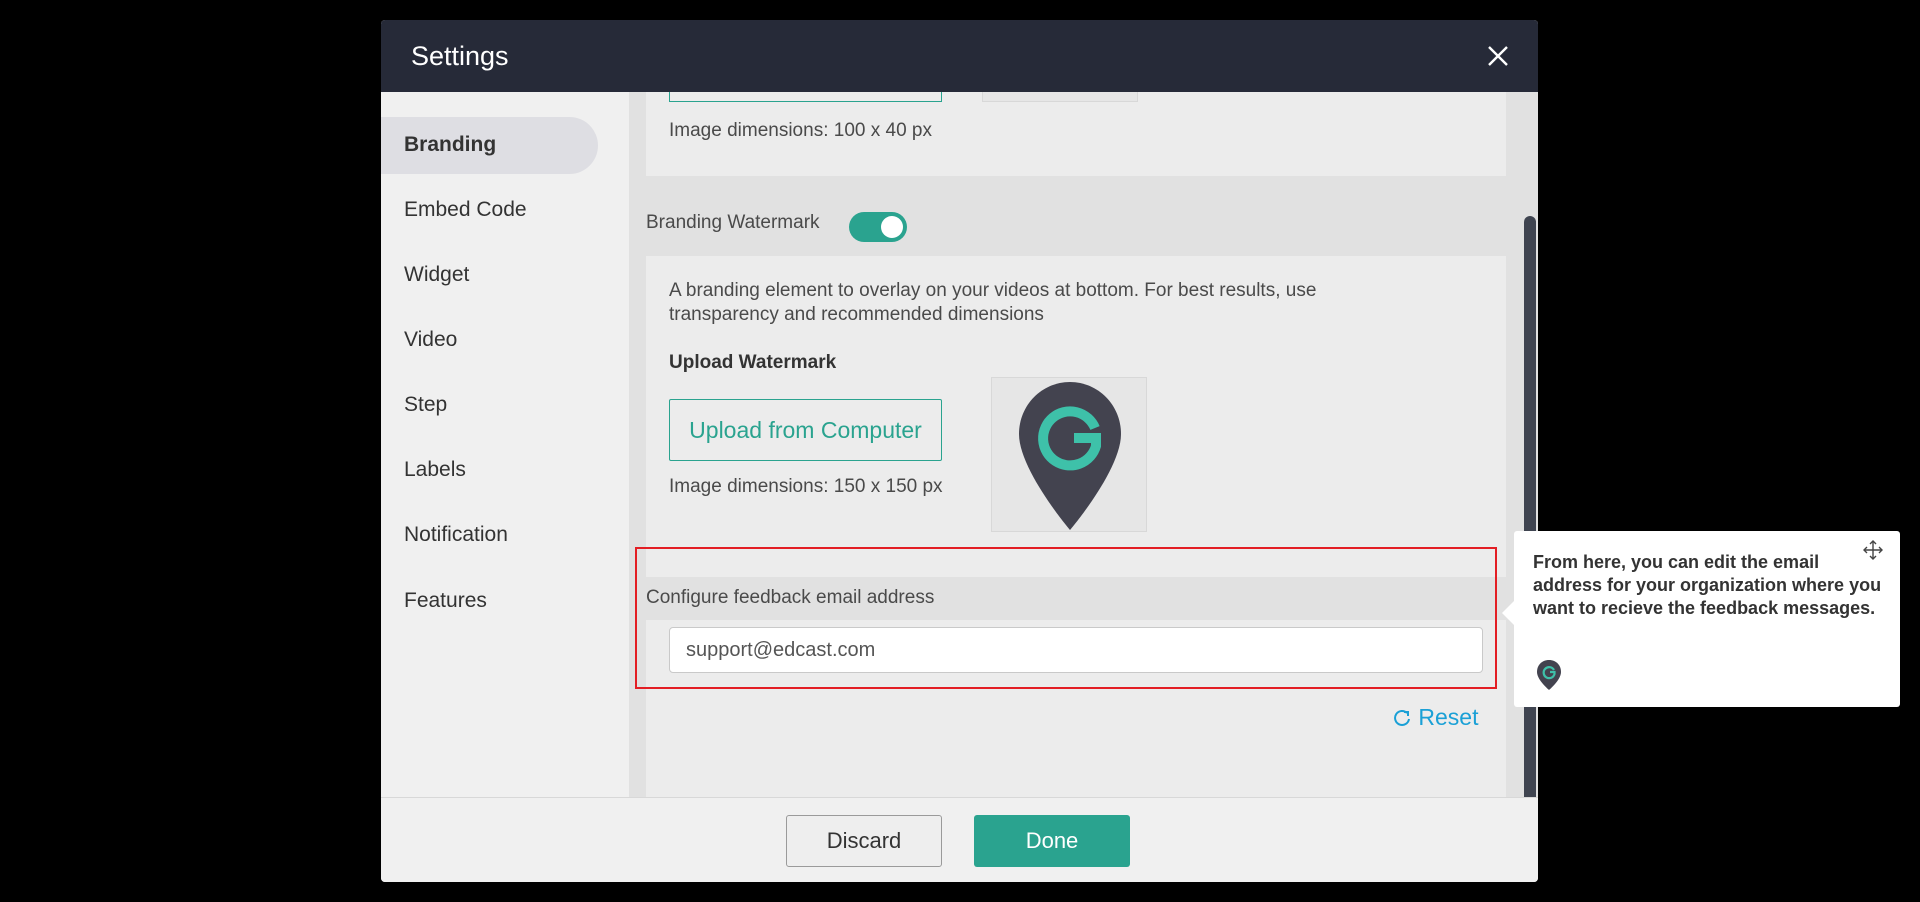 The width and height of the screenshot is (1920, 902). What do you see at coordinates (892, 227) in the screenshot?
I see `toggle-knob` at bounding box center [892, 227].